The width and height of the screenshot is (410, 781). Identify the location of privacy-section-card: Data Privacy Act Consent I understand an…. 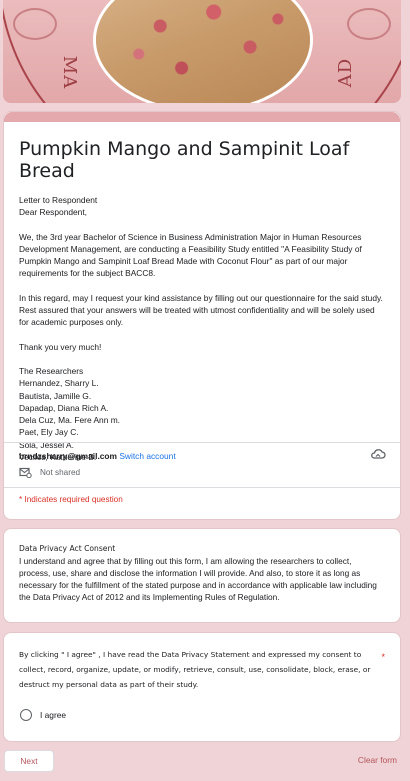
(202, 575).